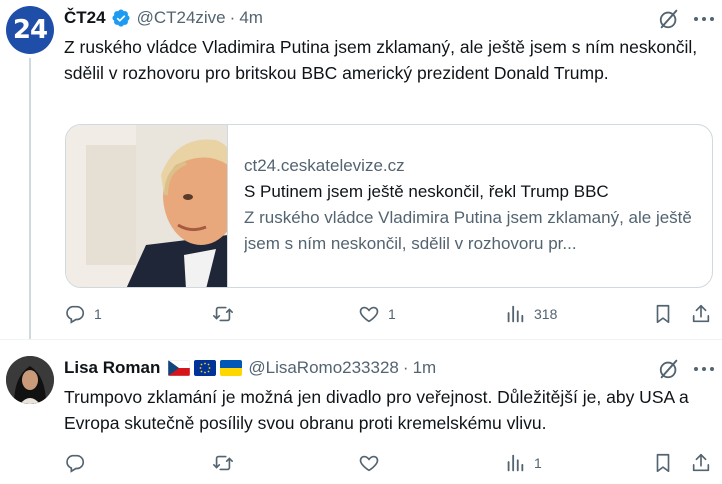 This screenshot has height=484, width=722. Describe the element at coordinates (538, 463) in the screenshot. I see `view-count: 1` at that location.